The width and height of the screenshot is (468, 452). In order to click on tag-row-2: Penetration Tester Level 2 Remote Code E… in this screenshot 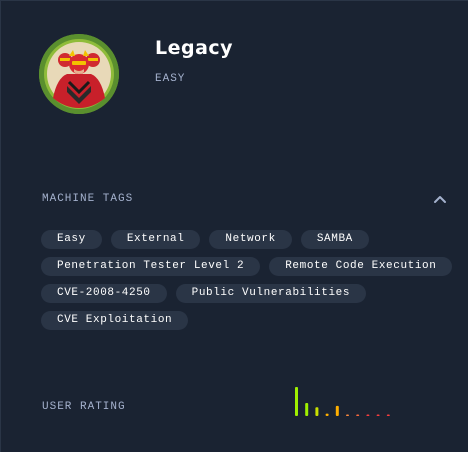, I will do `click(251, 266)`.